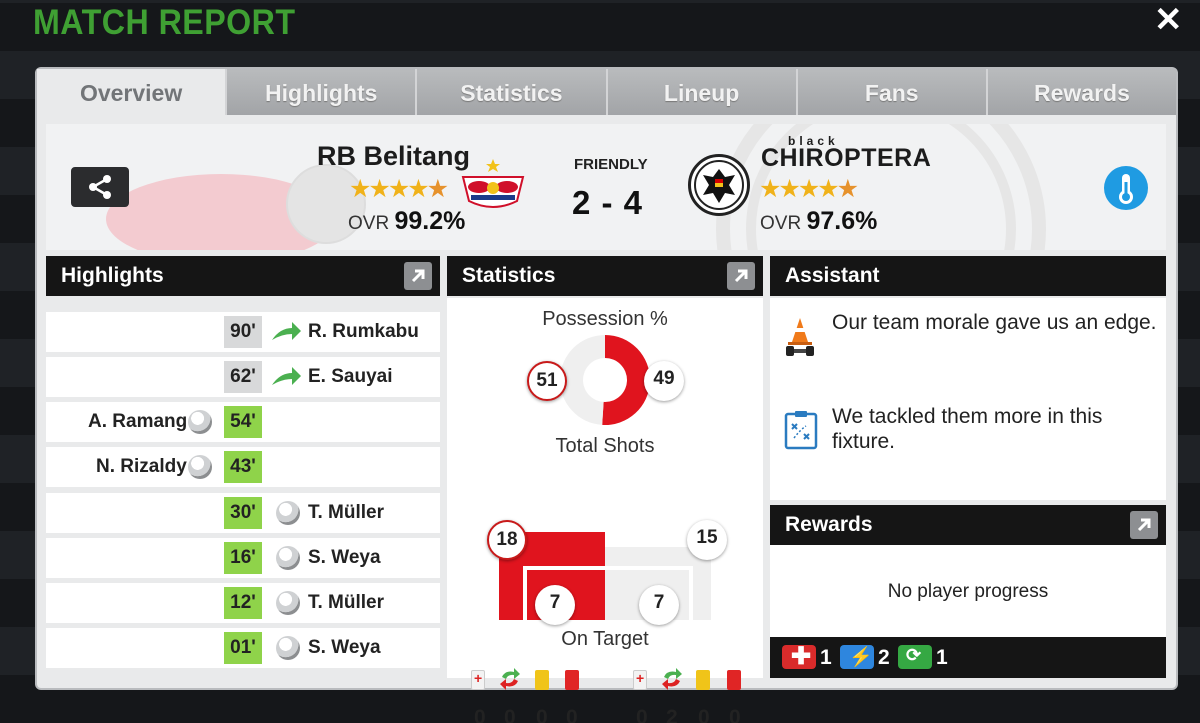 This screenshot has width=1200, height=723. I want to click on away-ovr: OVR 97.6%, so click(818, 221).